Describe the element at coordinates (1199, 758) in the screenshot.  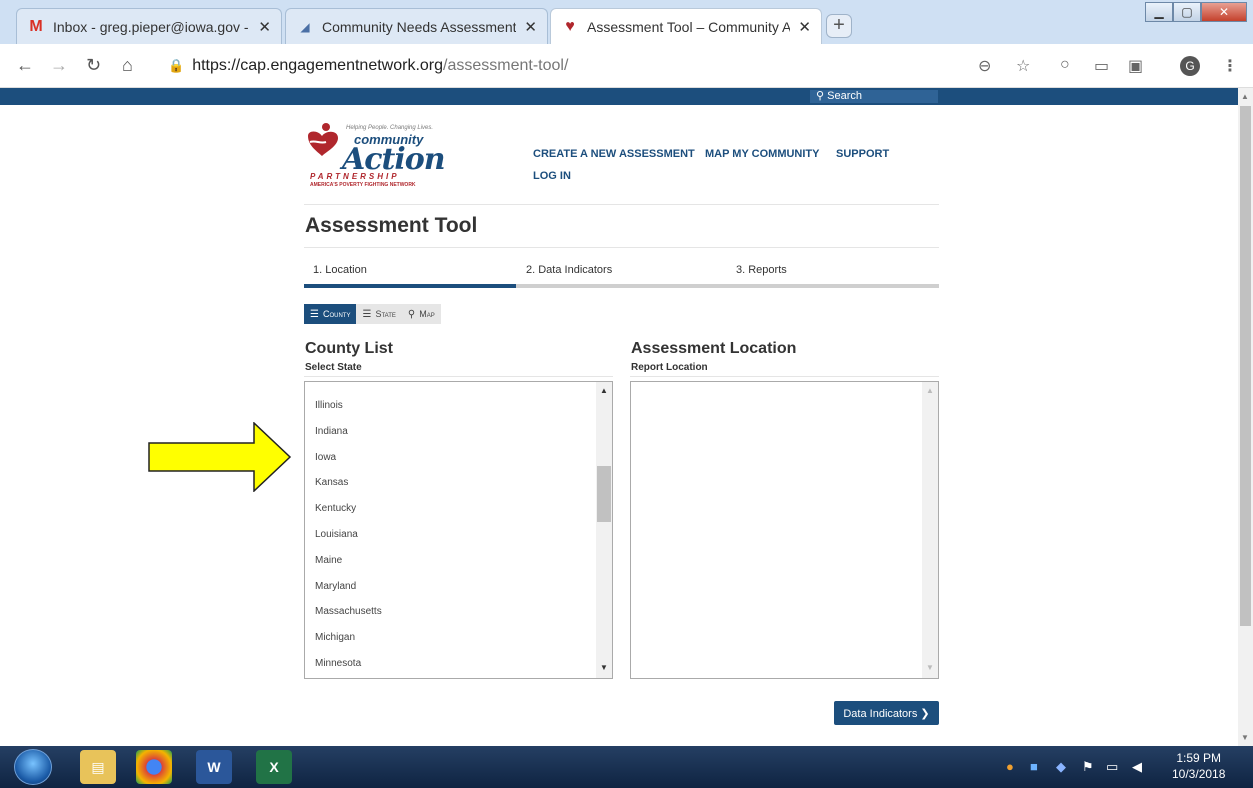
I see `clock-time: 1:59 PM` at that location.